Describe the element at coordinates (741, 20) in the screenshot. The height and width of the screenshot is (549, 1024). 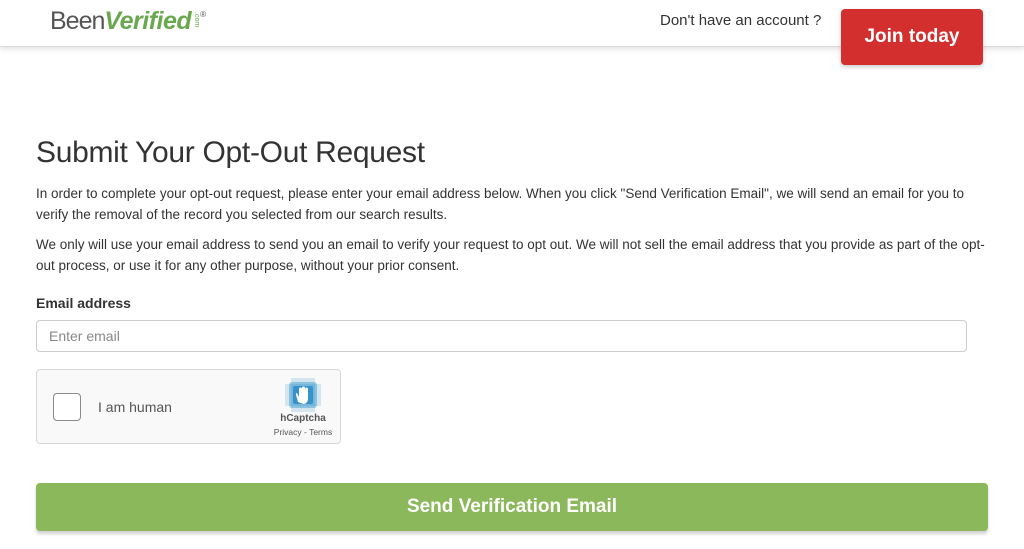
I see `no-account-text: Don't have an account ?` at that location.